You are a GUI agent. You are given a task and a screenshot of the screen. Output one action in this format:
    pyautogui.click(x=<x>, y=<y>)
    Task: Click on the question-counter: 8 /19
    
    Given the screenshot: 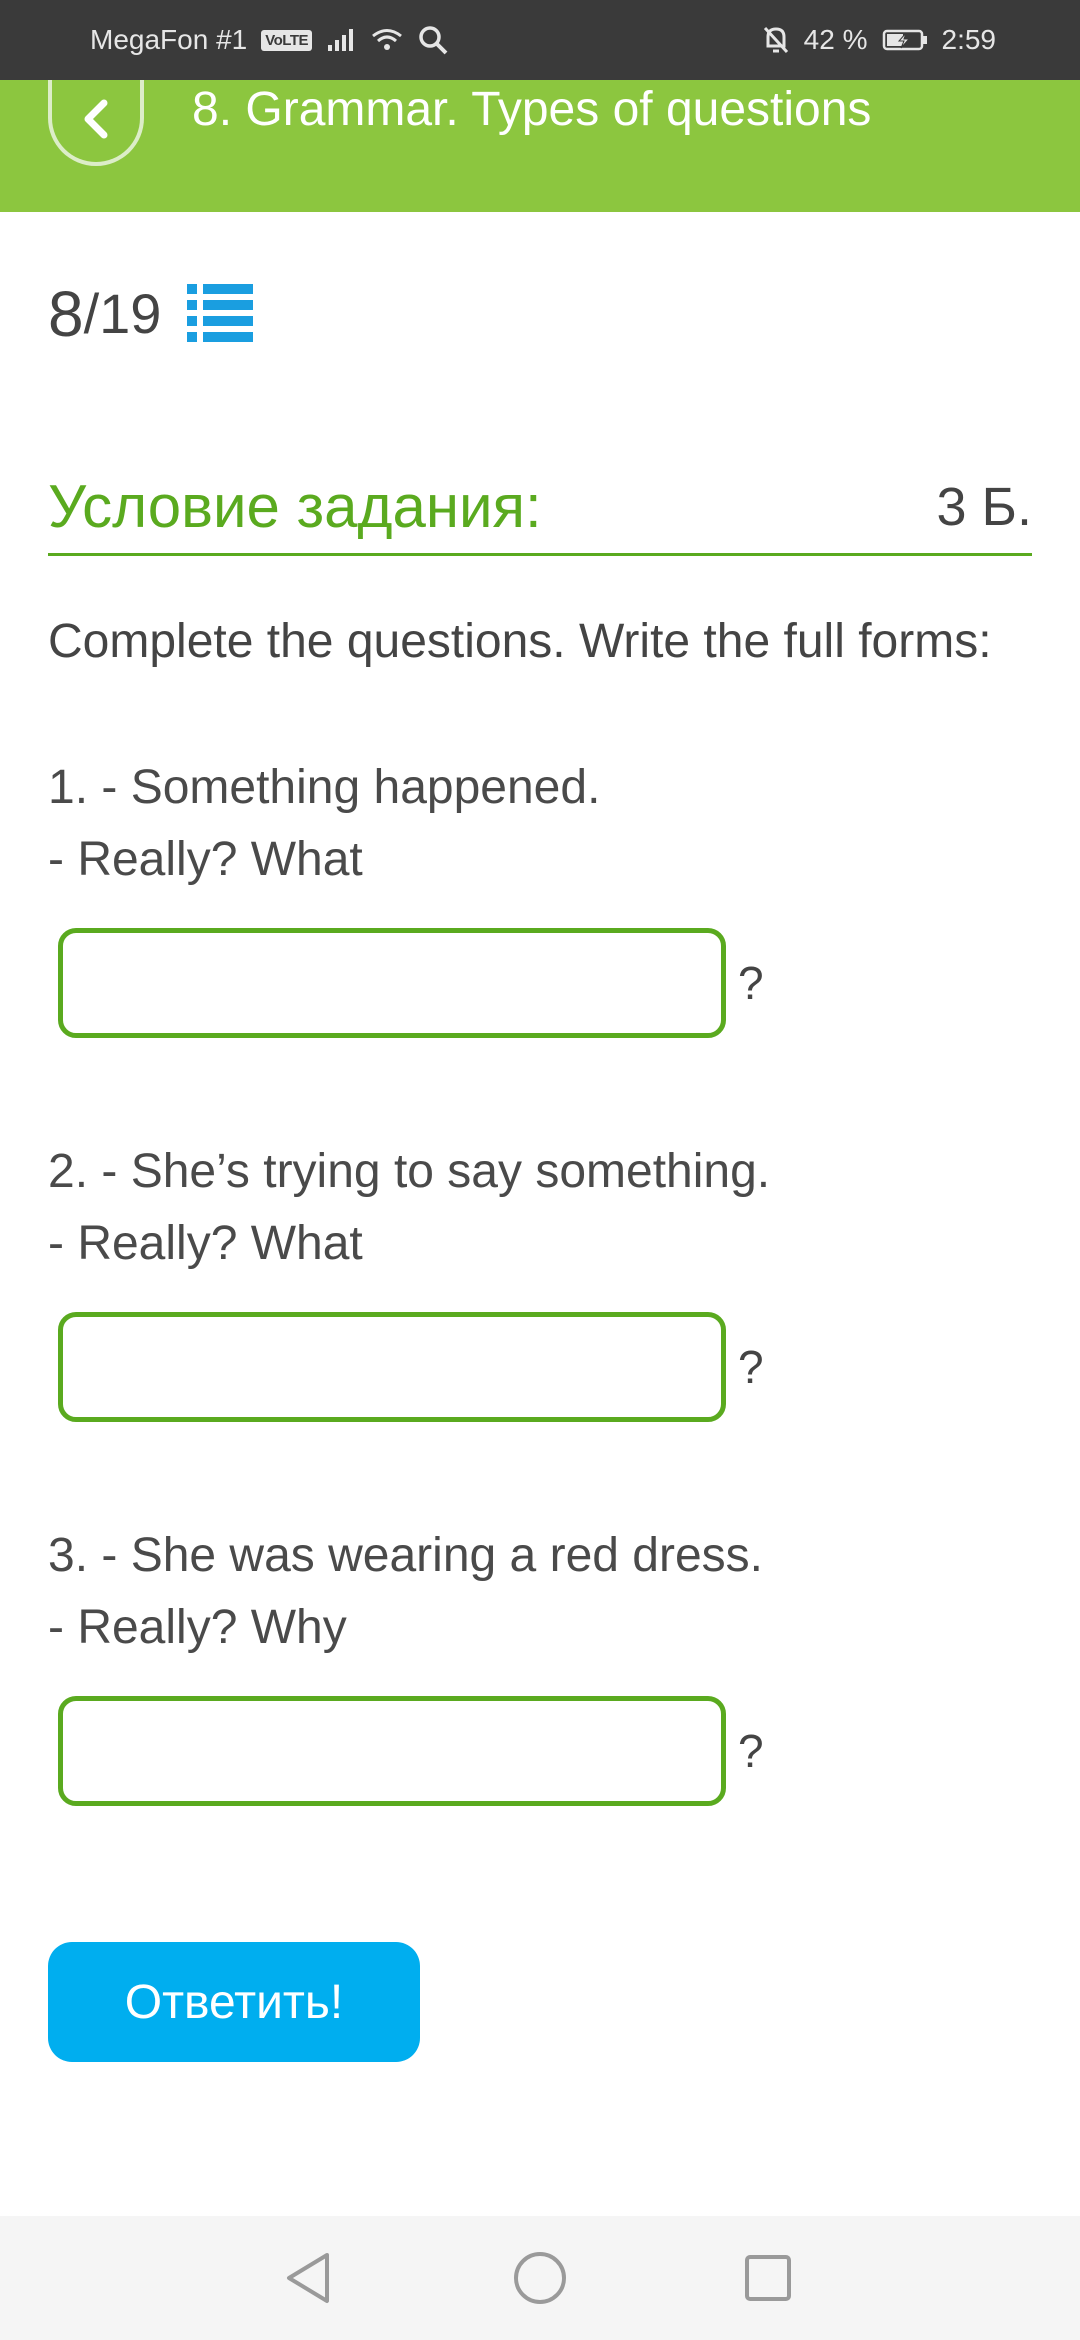 What is the action you would take?
    pyautogui.click(x=151, y=314)
    